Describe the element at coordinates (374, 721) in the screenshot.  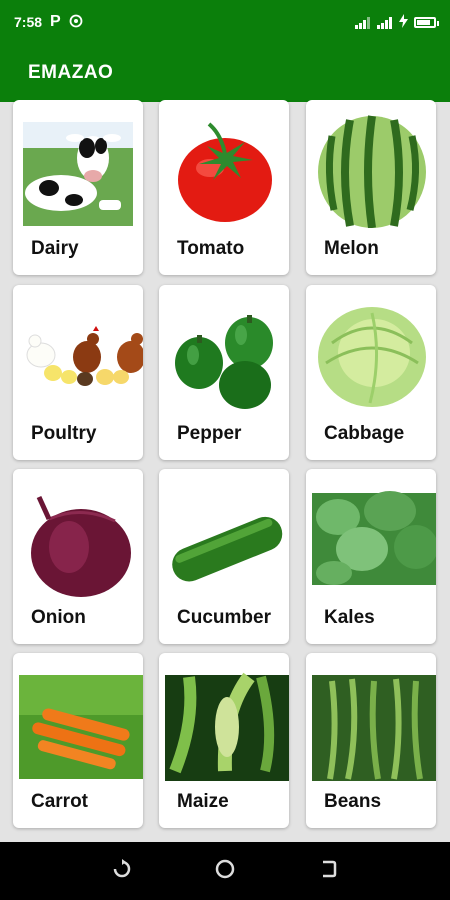
I see `green-beans-image` at that location.